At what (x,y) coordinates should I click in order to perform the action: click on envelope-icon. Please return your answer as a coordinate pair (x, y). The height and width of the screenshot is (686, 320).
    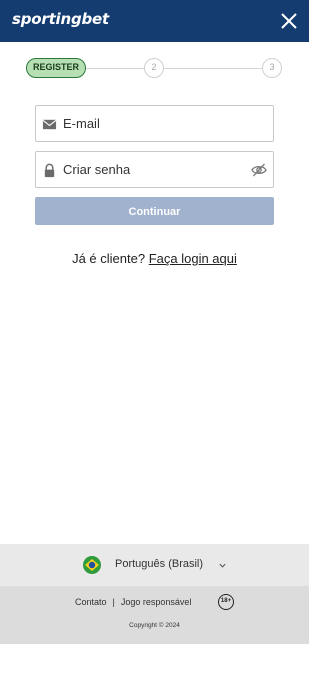
    Looking at the image, I should click on (49, 124).